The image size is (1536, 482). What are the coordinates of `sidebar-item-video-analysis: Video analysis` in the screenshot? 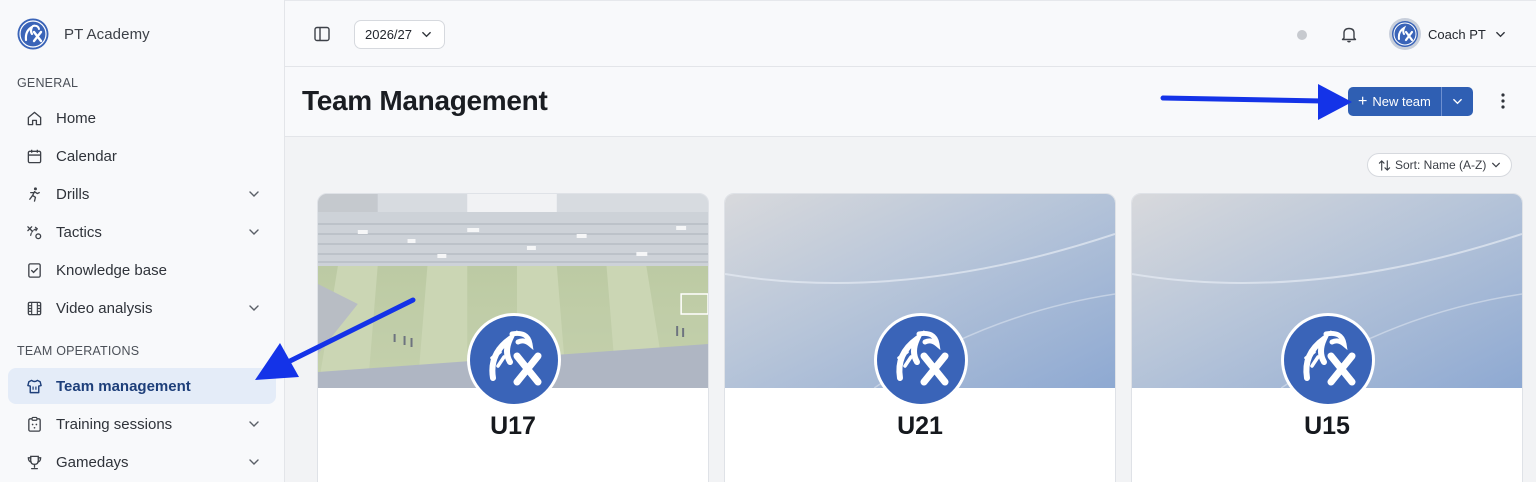 It's located at (142, 308).